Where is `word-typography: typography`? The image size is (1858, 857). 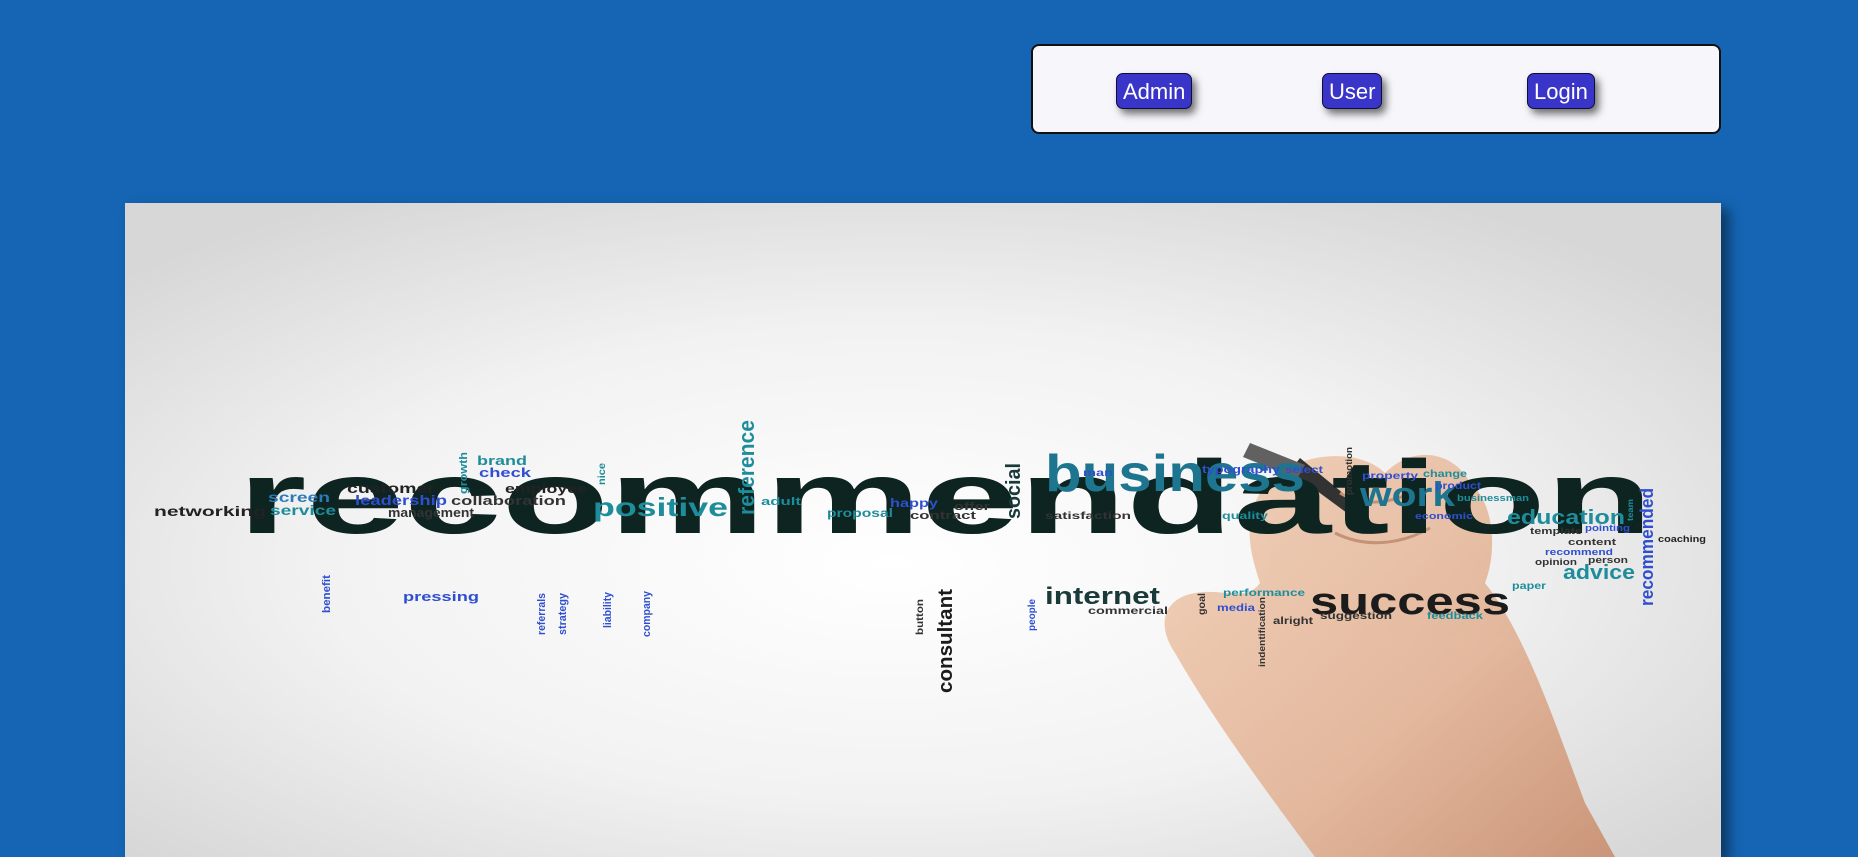
word-typography: typography is located at coordinates (1241, 470).